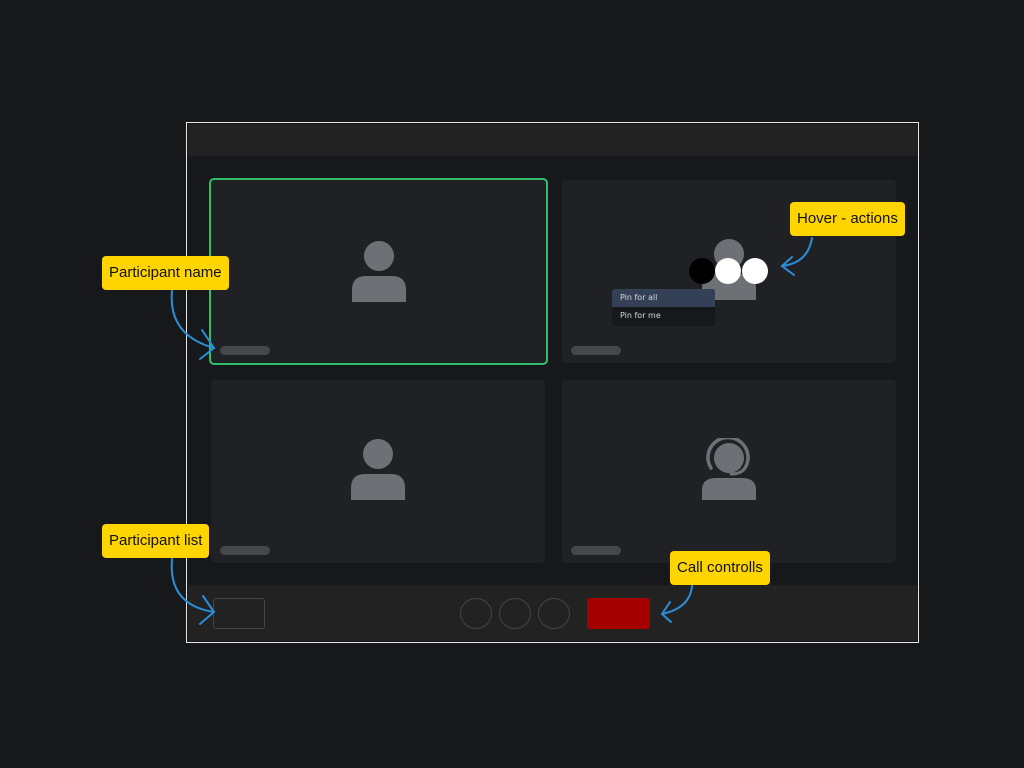 The height and width of the screenshot is (768, 1024). What do you see at coordinates (663, 316) in the screenshot?
I see `menu-item-pin-for-me: Pin for me` at bounding box center [663, 316].